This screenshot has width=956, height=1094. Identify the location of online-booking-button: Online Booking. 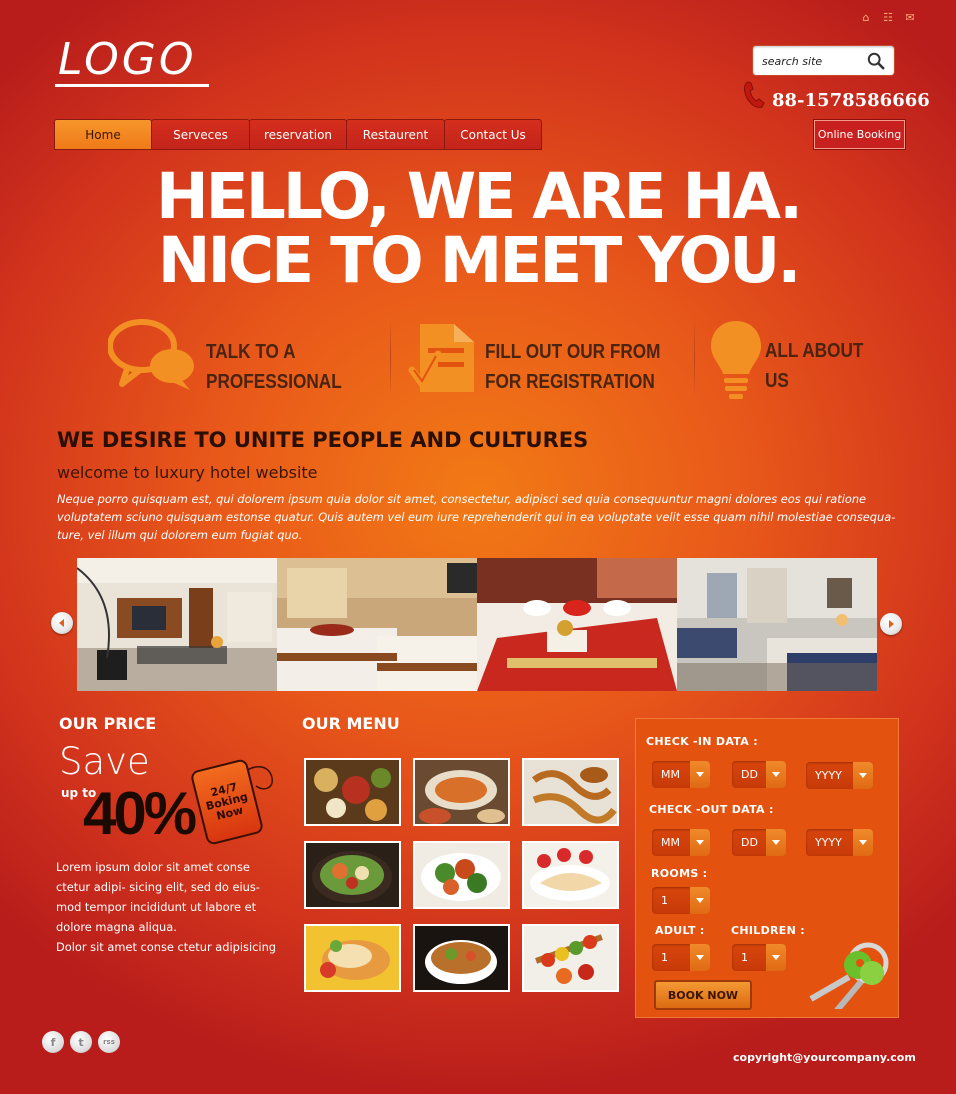
(859, 134).